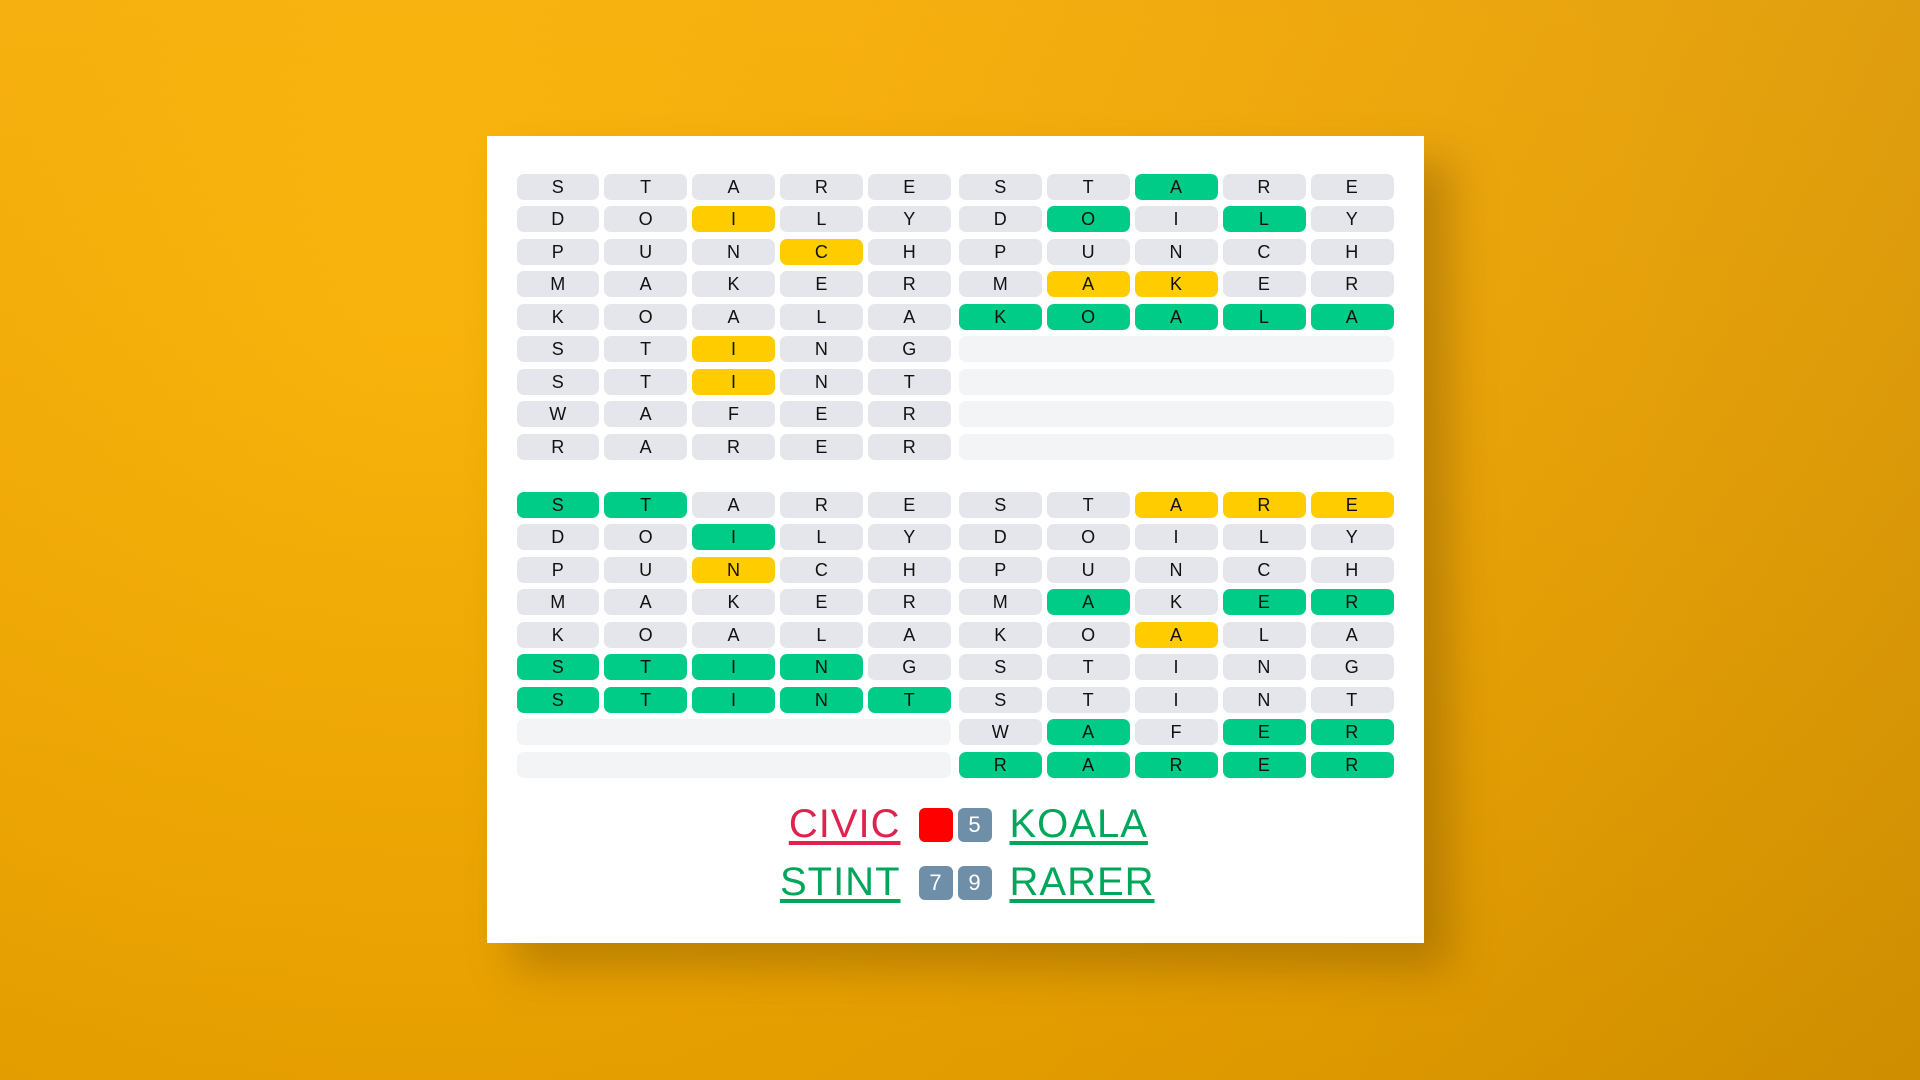  What do you see at coordinates (1176, 316) in the screenshot?
I see `grid-top-right: STAREDOILYPUNCHMAKERKOALA` at bounding box center [1176, 316].